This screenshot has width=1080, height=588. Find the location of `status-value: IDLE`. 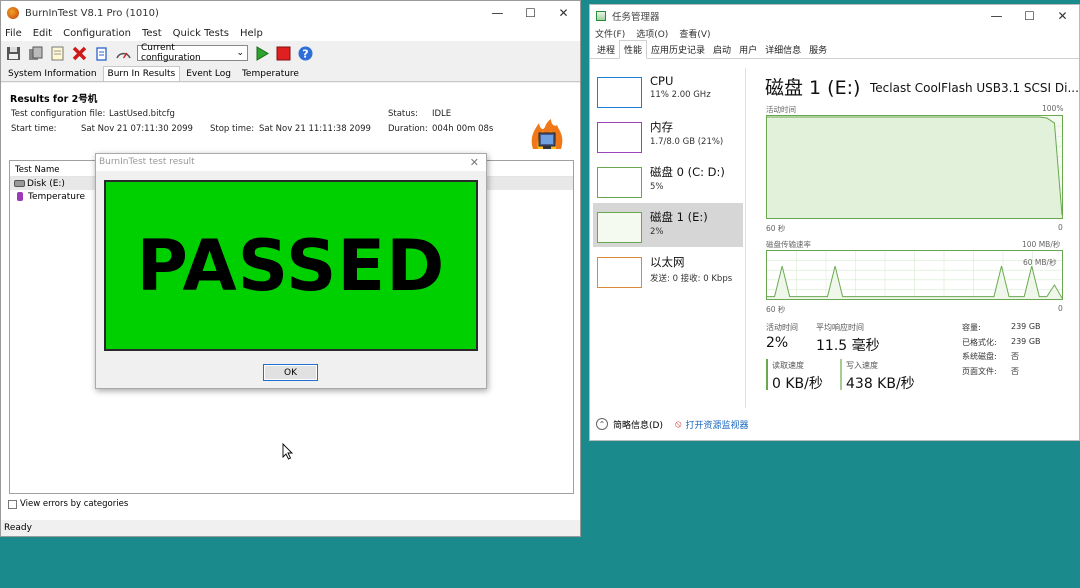

status-value: IDLE is located at coordinates (442, 114).